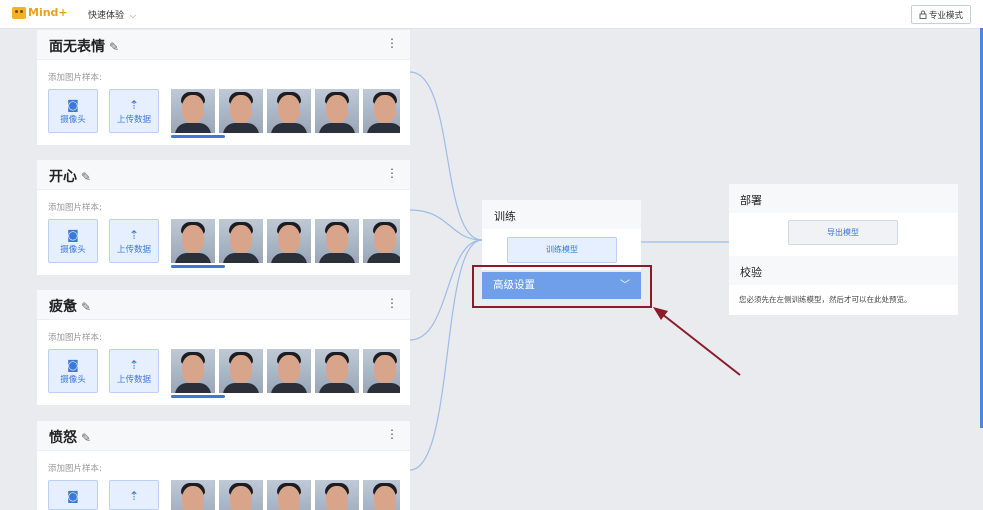  Describe the element at coordinates (697, 341) in the screenshot. I see `annotation-arrow` at that location.